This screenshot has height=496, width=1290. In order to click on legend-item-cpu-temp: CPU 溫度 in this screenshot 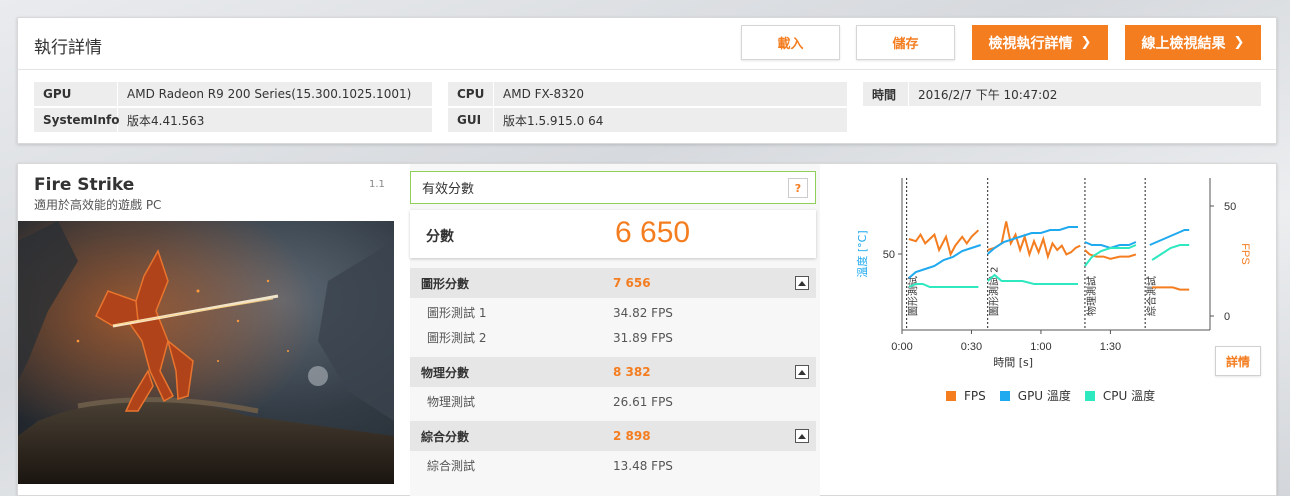, I will do `click(1120, 395)`.